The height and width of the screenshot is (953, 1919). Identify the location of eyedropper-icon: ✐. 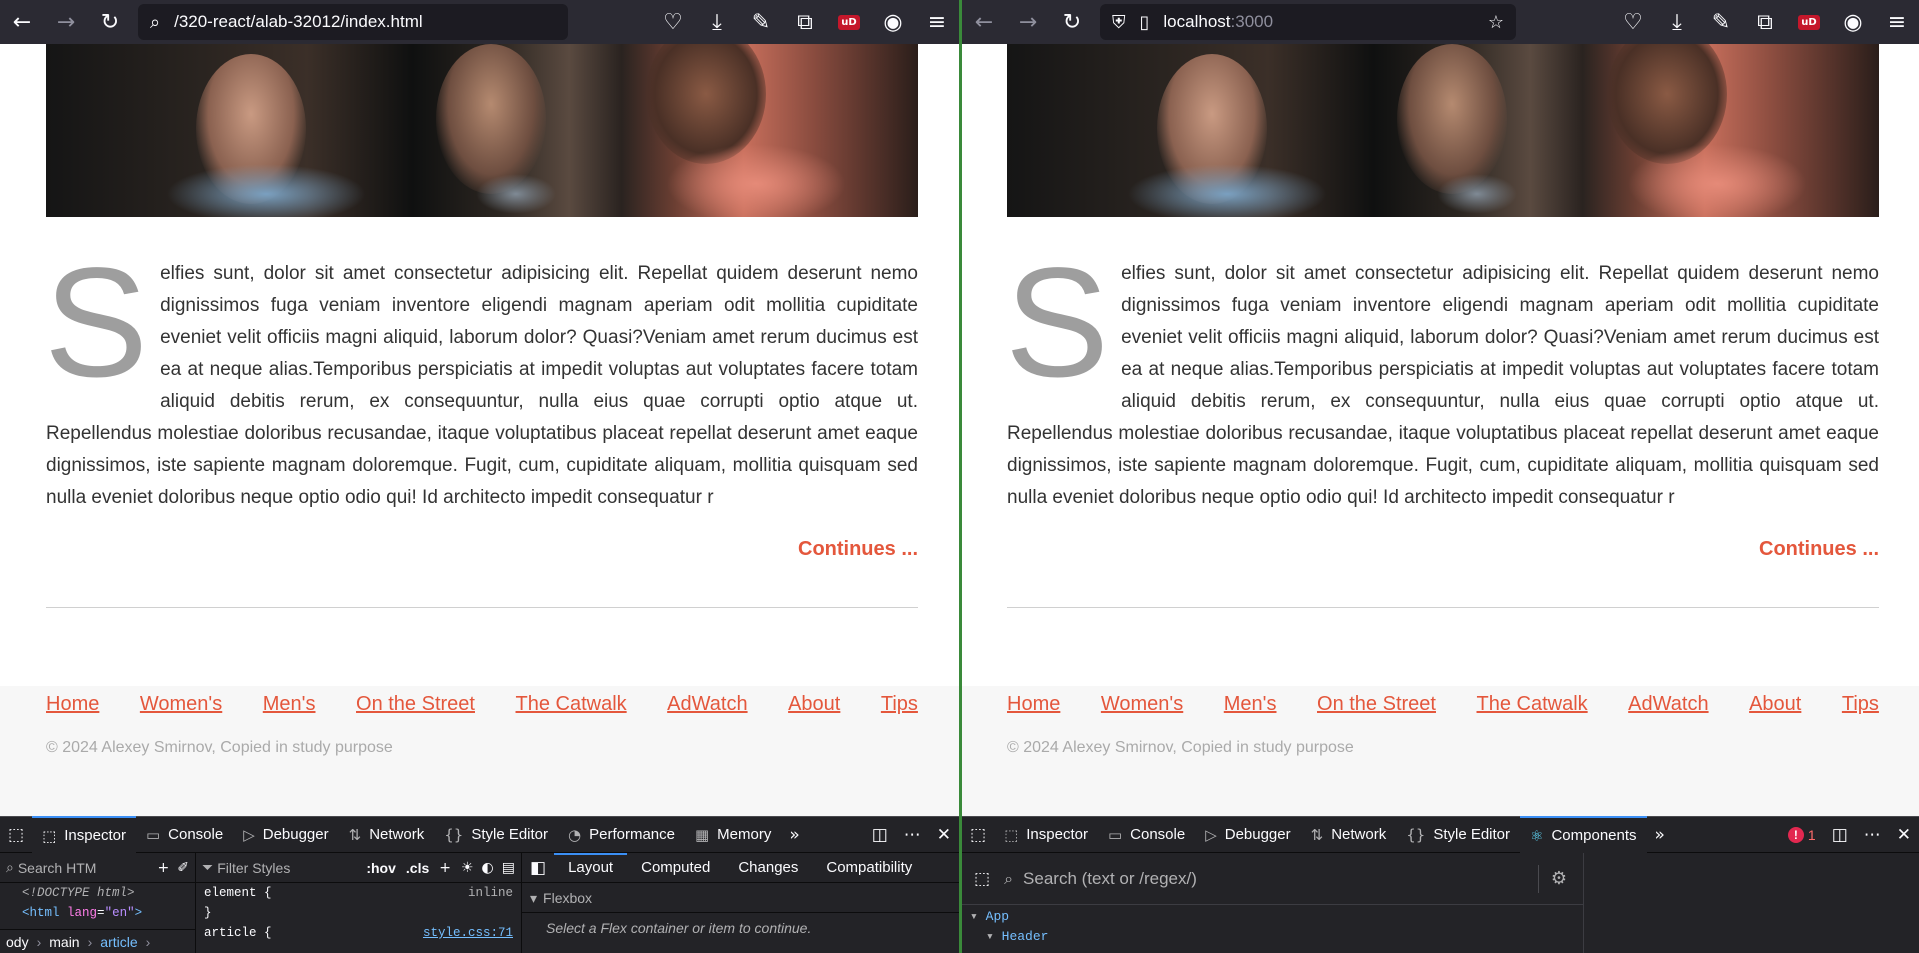
(183, 868).